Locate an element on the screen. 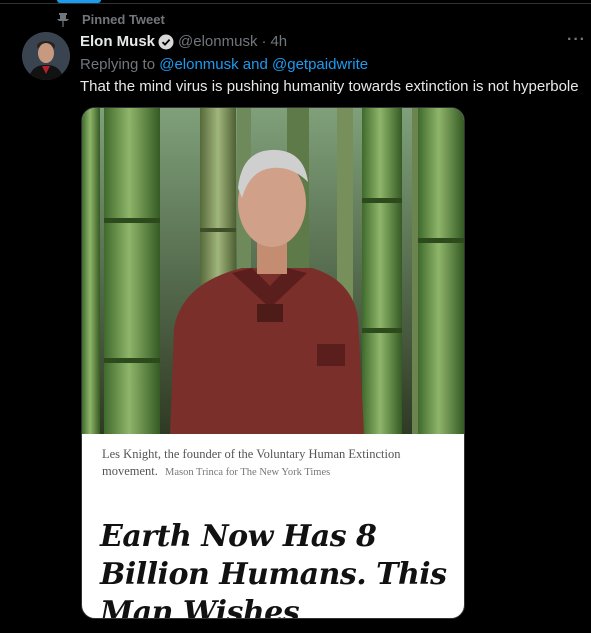 The image size is (591, 633). pinned-indicator: Pinned Tweet is located at coordinates (109, 19).